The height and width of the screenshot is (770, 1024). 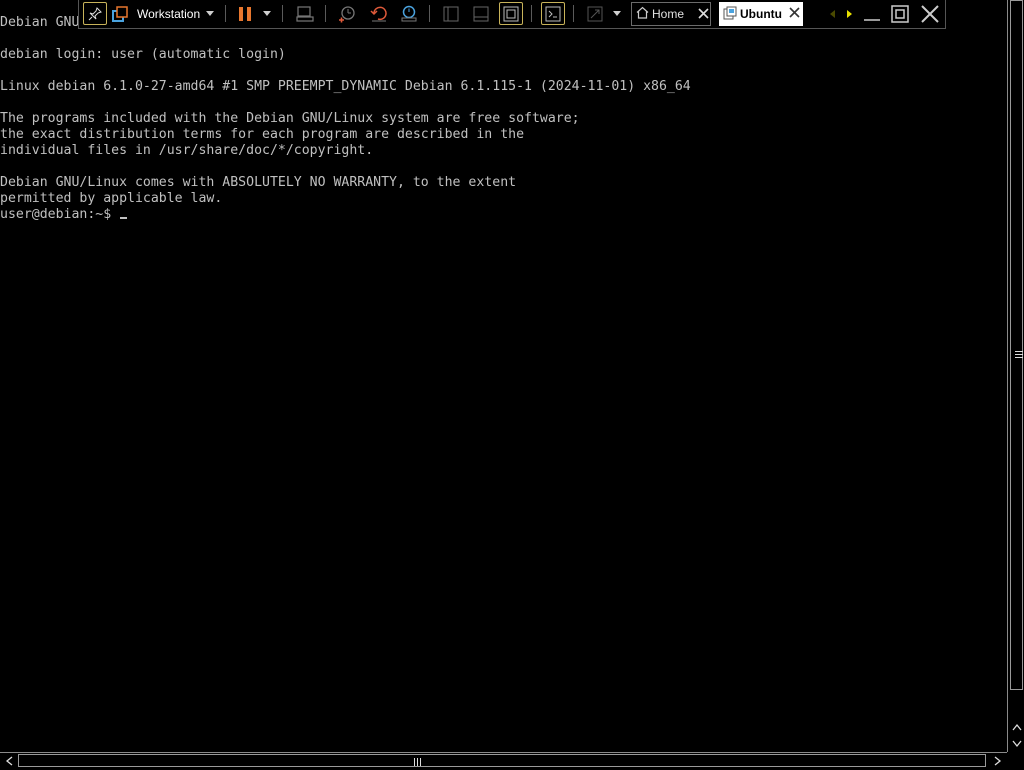 I want to click on vertical-scrollbar, so click(x=1015, y=376).